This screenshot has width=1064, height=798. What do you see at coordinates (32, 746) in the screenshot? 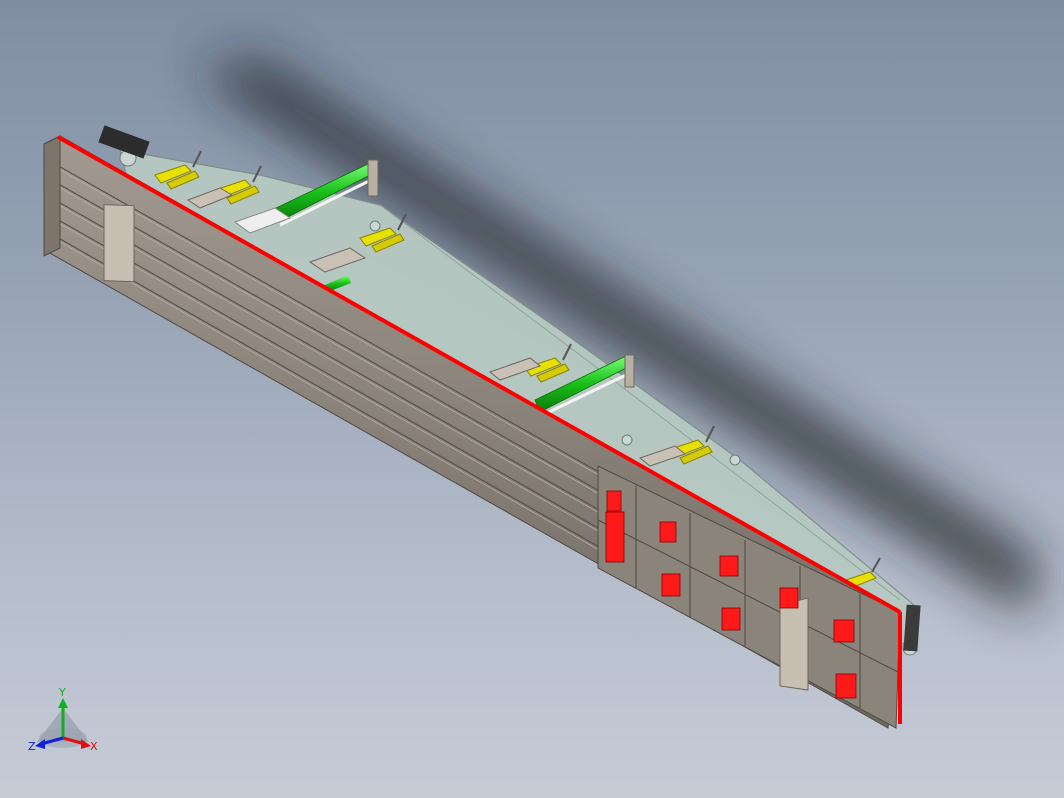
I see `z-axis-label: Z` at bounding box center [32, 746].